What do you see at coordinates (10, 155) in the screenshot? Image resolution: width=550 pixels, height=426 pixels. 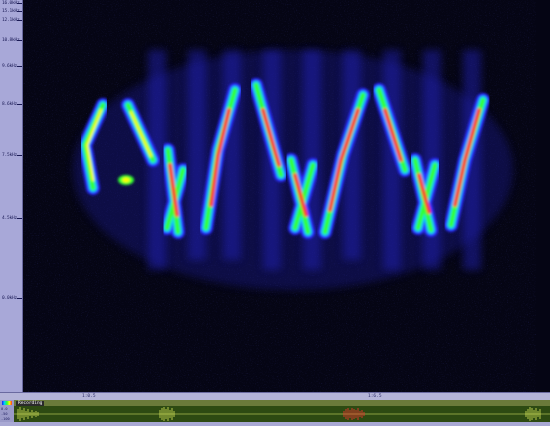 I see `freq-label-7-5: 7.5kHz` at bounding box center [10, 155].